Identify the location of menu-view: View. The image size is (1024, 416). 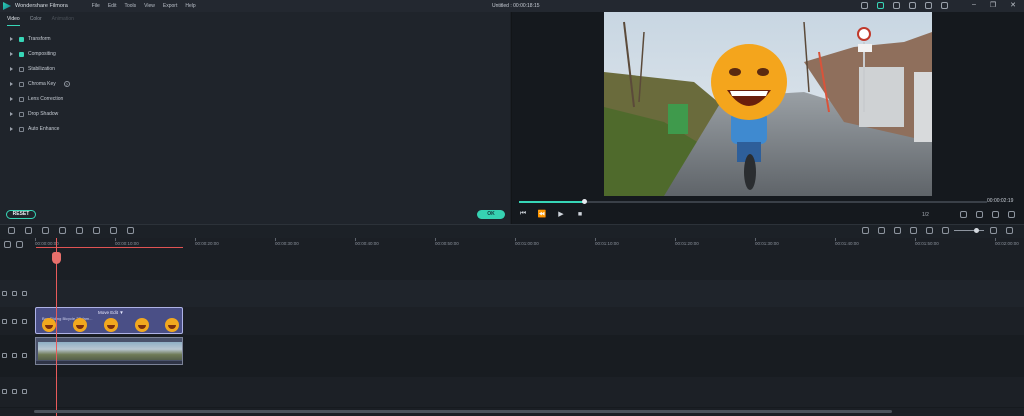
(149, 6).